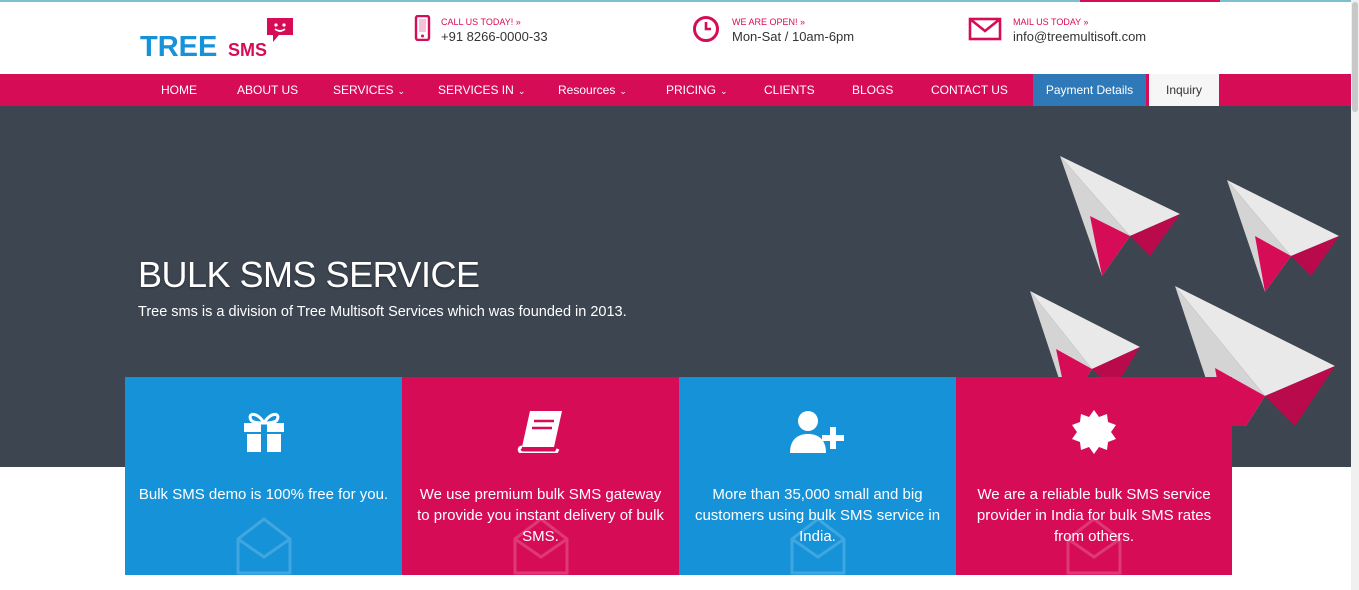 Image resolution: width=1359 pixels, height=590 pixels. I want to click on contact-hours-value: Mon-Sat / 10am-6pm, so click(793, 36).